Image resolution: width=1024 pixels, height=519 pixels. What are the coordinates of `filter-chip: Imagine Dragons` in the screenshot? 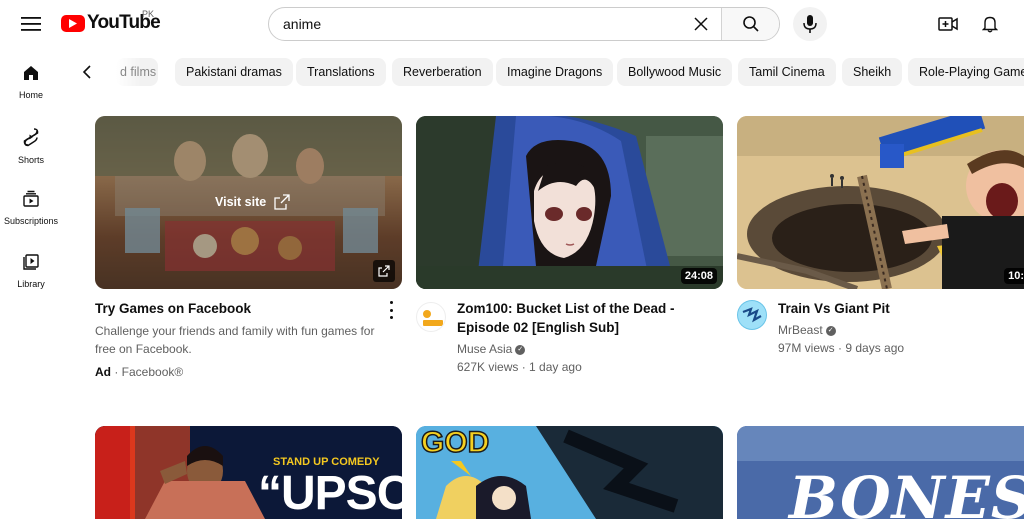 It's located at (555, 72).